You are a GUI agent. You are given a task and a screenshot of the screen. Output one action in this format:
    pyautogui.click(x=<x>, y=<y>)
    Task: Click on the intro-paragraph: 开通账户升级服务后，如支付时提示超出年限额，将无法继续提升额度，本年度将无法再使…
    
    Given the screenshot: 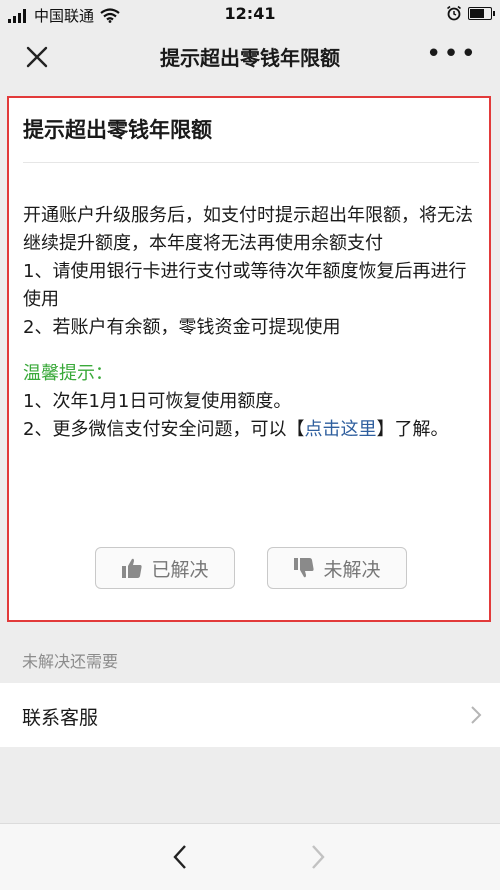 What is the action you would take?
    pyautogui.click(x=248, y=229)
    